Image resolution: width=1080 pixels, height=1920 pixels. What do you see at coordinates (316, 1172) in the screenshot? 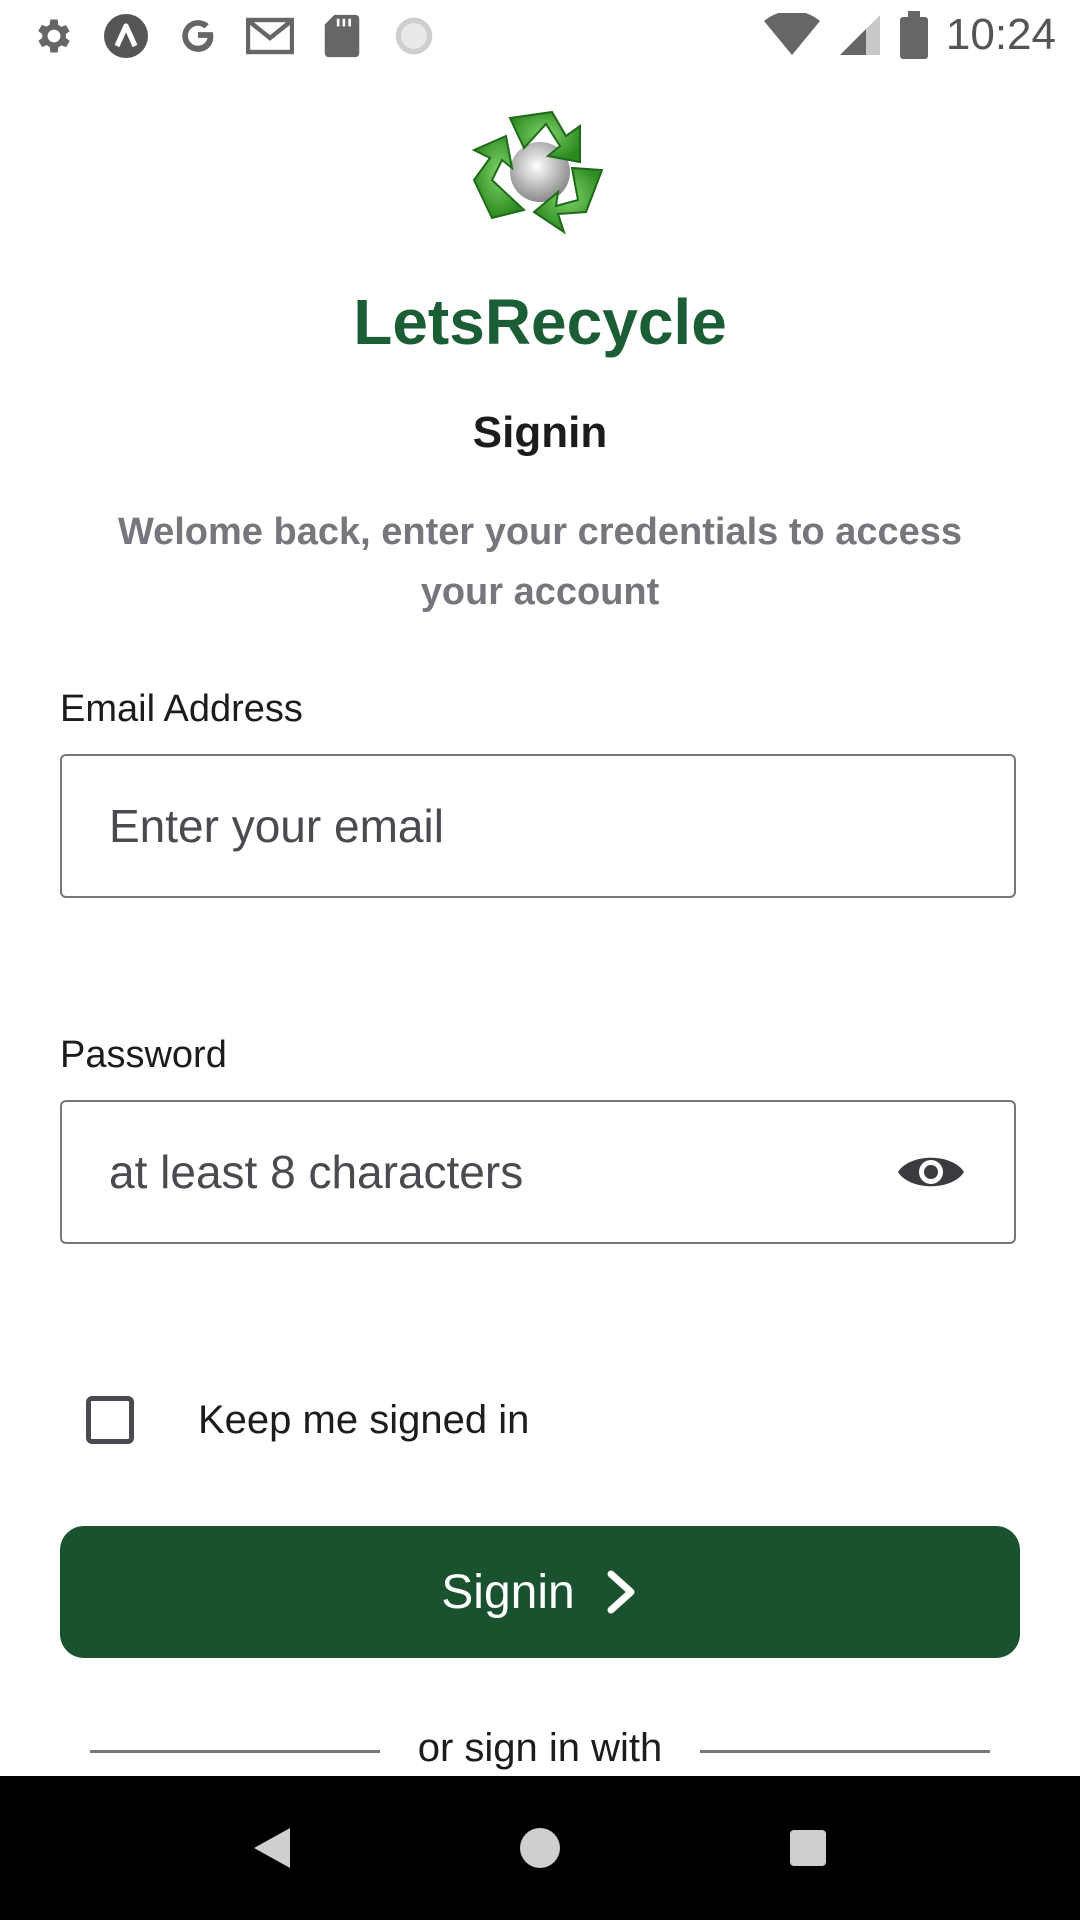
I see `password-placeholder: at least 8 characters` at bounding box center [316, 1172].